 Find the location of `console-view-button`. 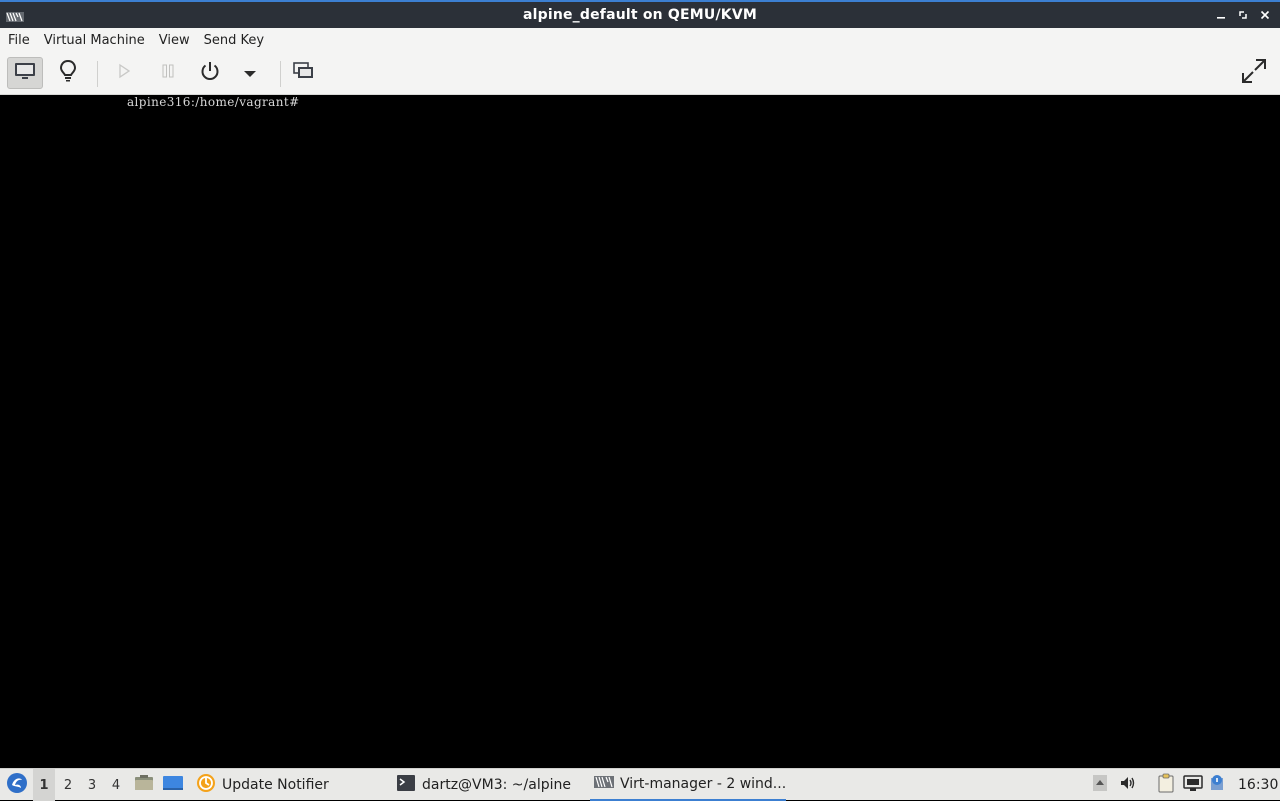

console-view-button is located at coordinates (25, 73).